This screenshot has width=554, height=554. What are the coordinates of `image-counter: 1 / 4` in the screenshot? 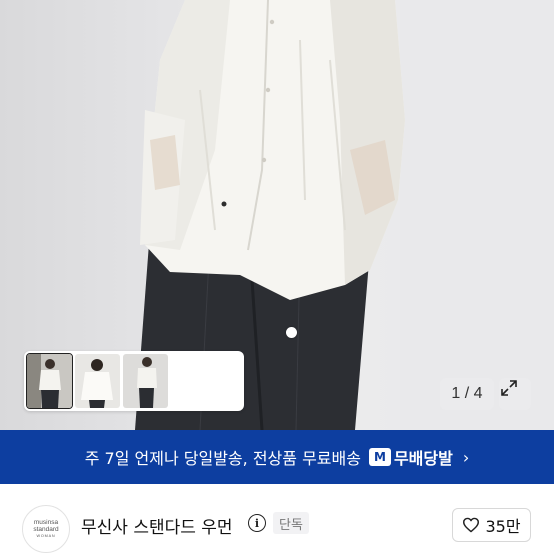 It's located at (467, 394).